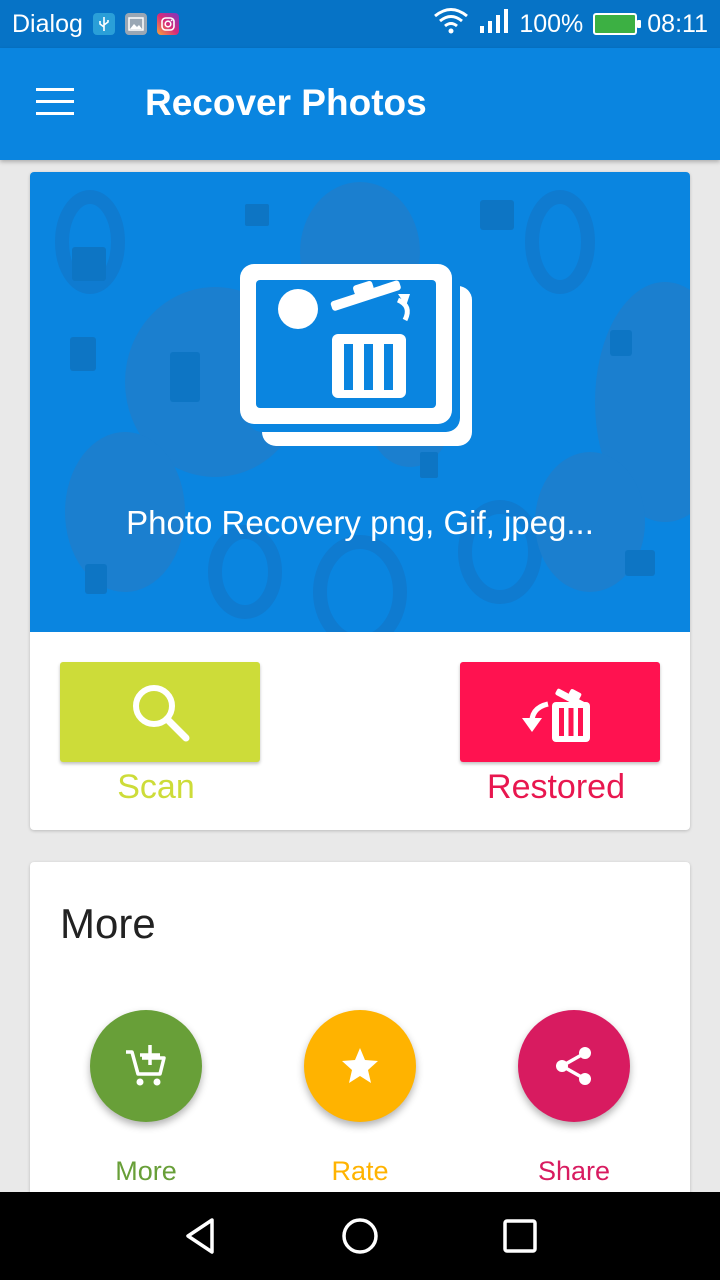 Image resolution: width=720 pixels, height=1280 pixels. I want to click on navigation-bar, so click(360, 1236).